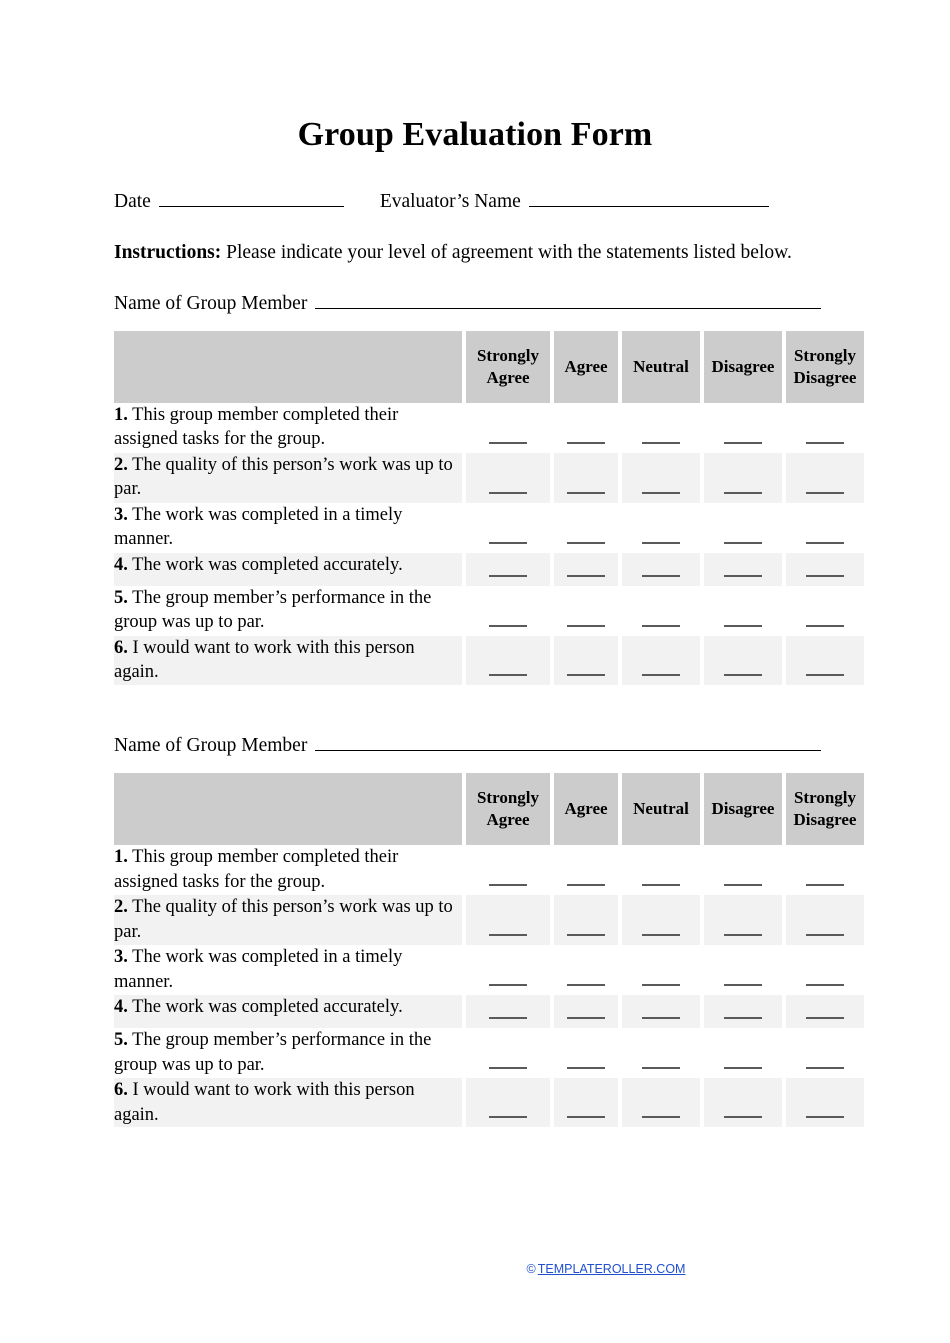 The height and width of the screenshot is (1343, 950). I want to click on member-name-label-1: Name of Group Member, so click(211, 303).